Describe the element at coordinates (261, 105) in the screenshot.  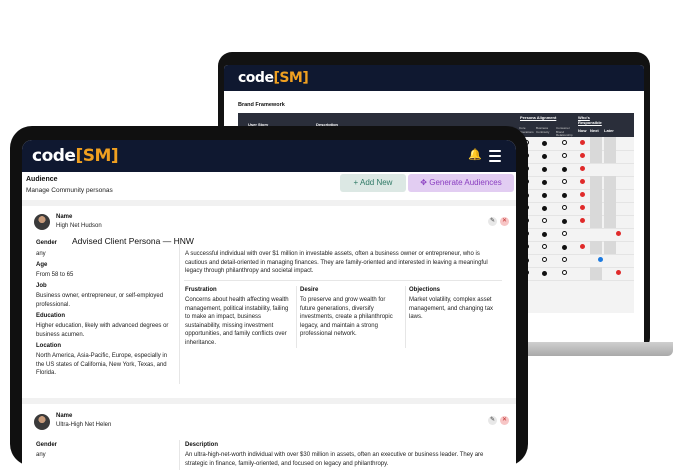
I see `brand-framework-title: Brand Framework` at that location.